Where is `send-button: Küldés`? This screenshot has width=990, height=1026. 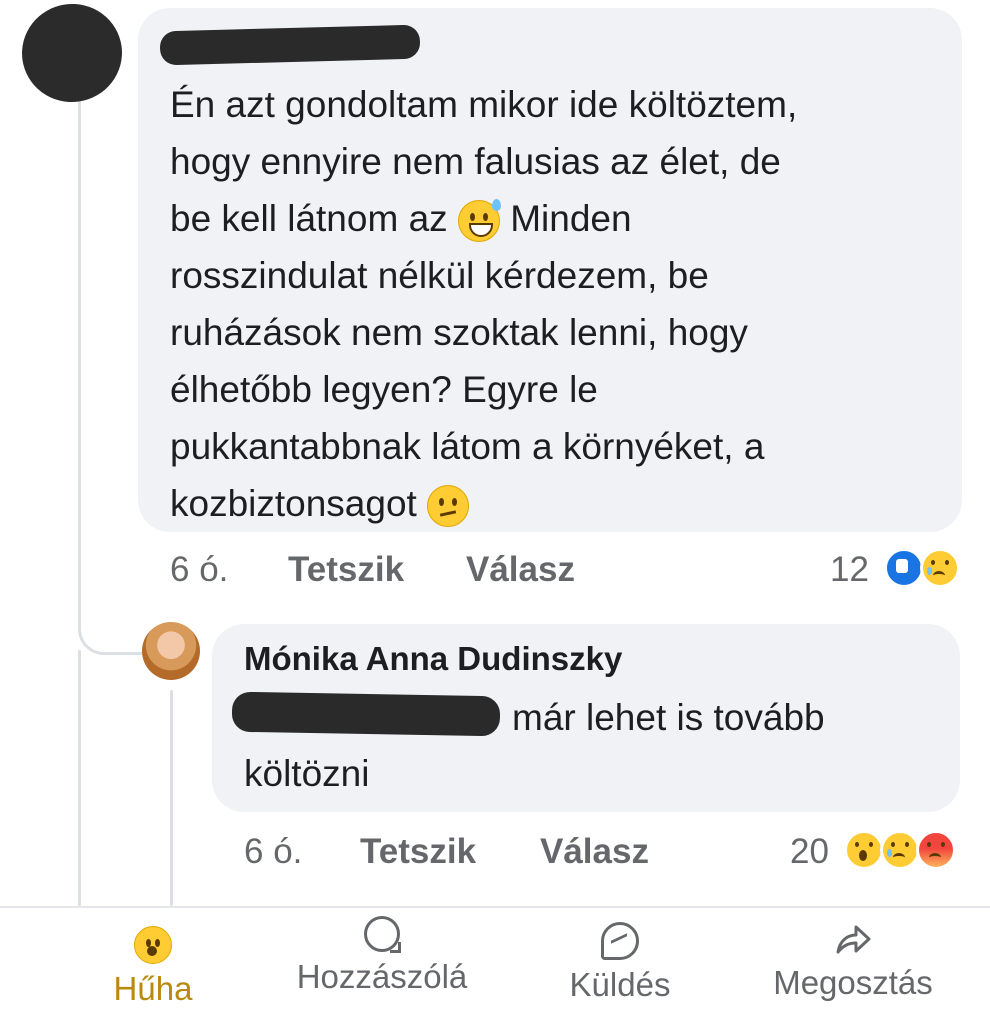
send-button: Küldés is located at coordinates (620, 963).